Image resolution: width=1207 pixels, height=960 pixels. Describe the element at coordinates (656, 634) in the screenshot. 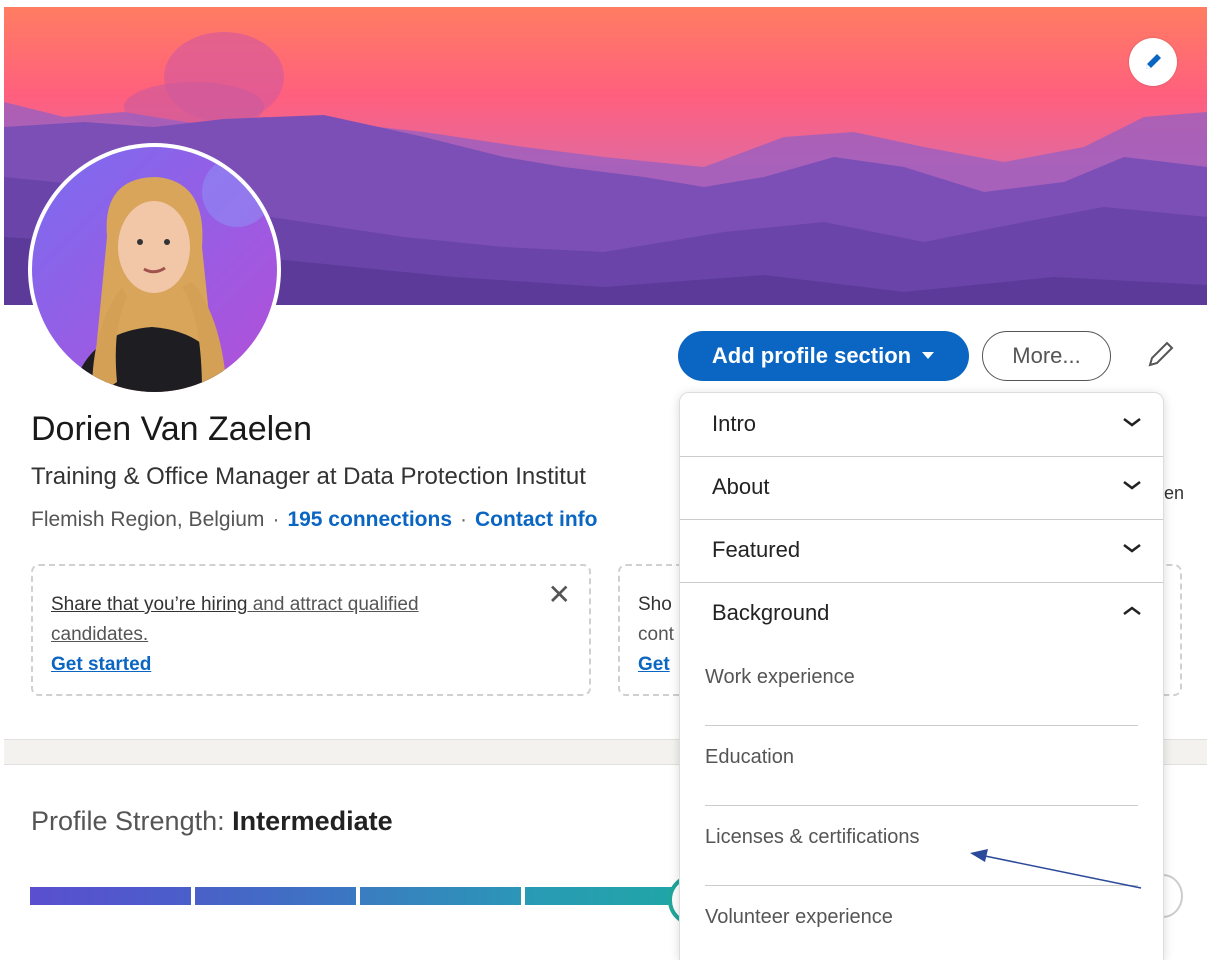

I see `second-card-line2: cont` at that location.